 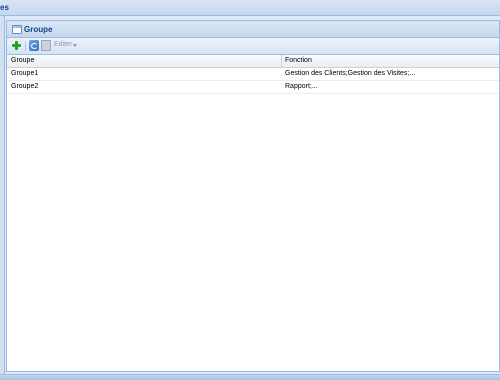 I want to click on column-separator, so click(x=281, y=61).